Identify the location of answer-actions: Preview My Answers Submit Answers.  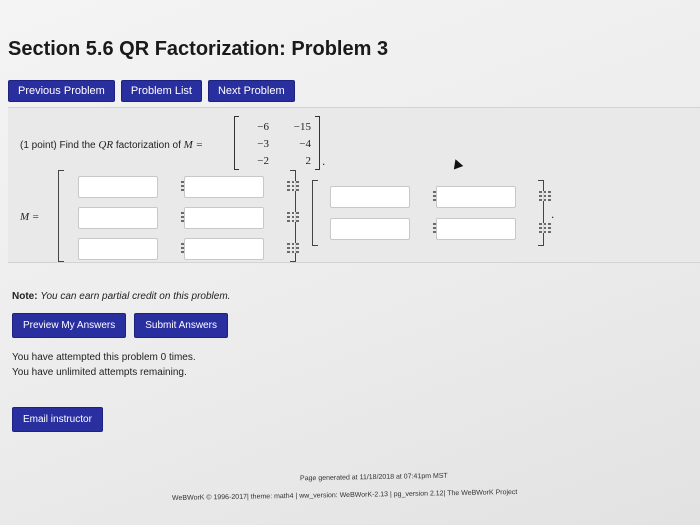
(120, 325).